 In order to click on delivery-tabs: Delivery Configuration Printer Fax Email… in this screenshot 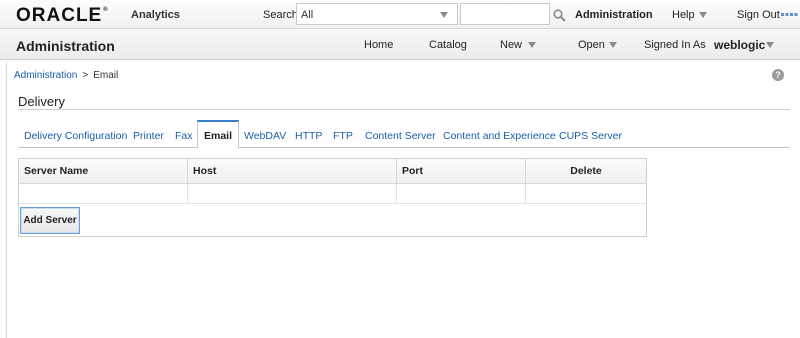, I will do `click(404, 134)`.